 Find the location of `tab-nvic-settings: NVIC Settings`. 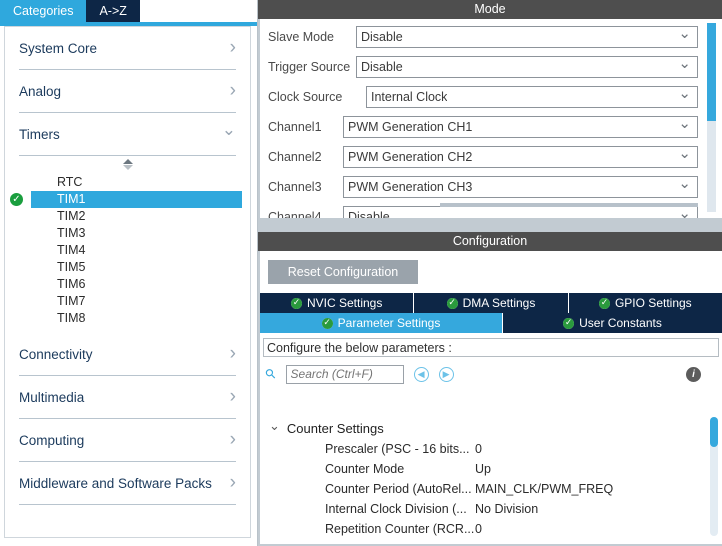

tab-nvic-settings: NVIC Settings is located at coordinates (337, 303).